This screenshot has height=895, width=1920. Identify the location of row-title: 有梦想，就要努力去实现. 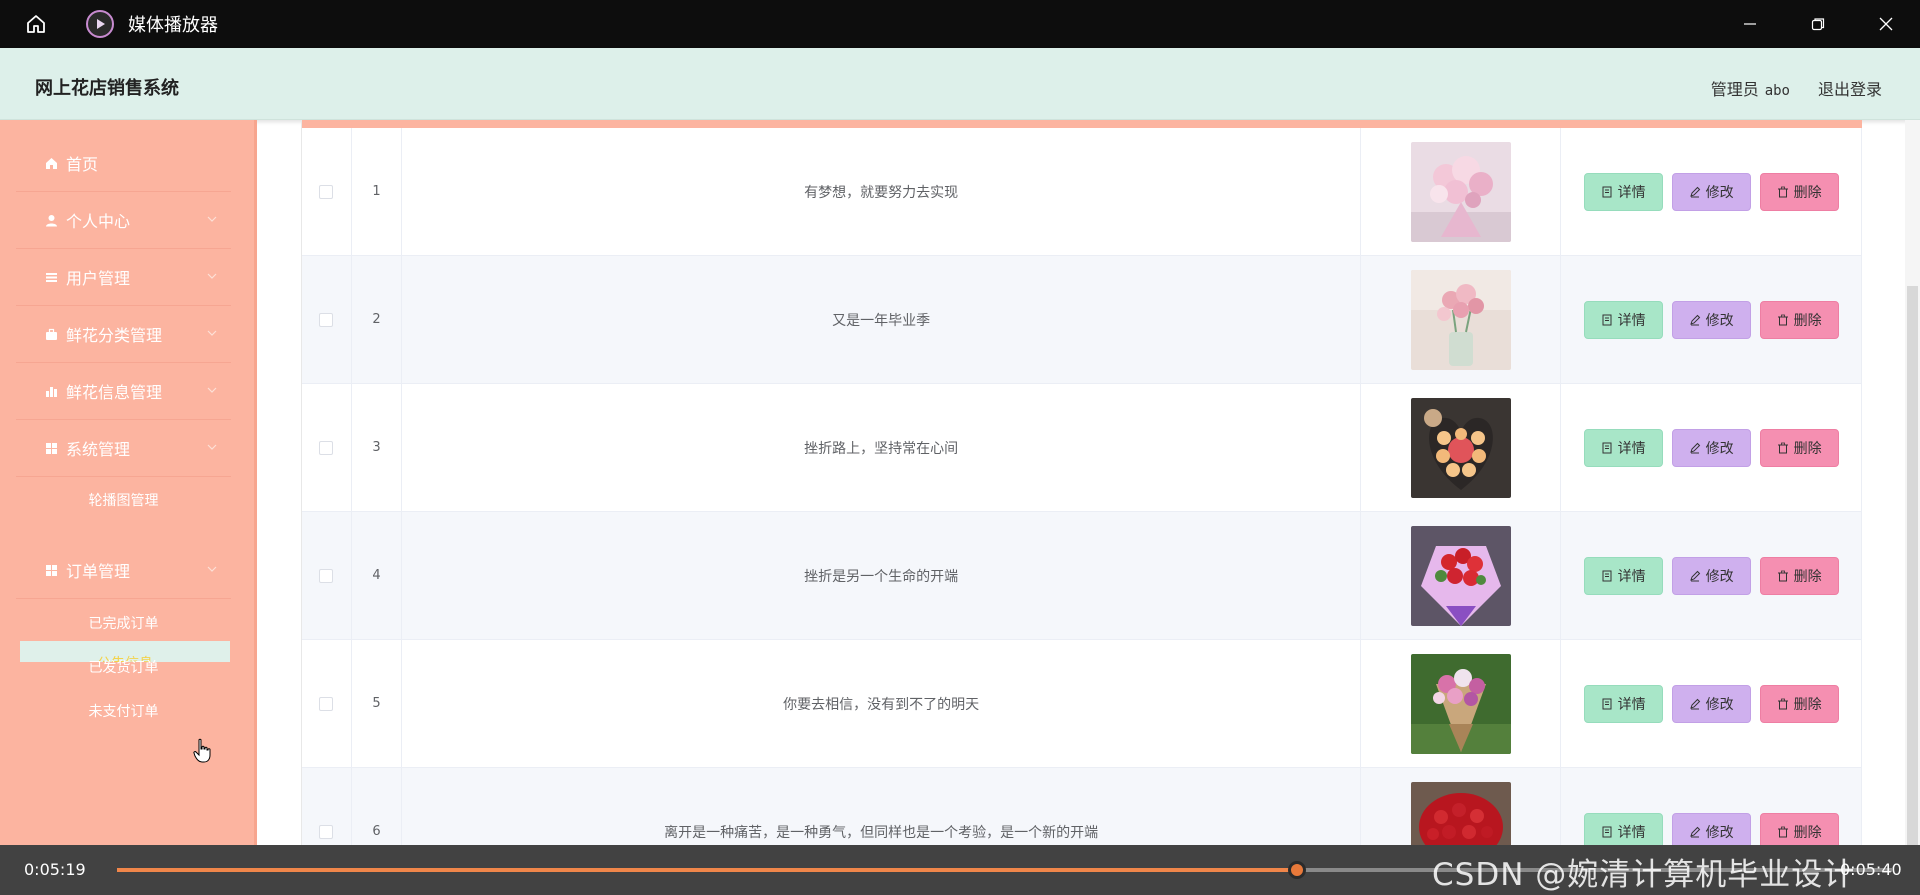
(882, 191).